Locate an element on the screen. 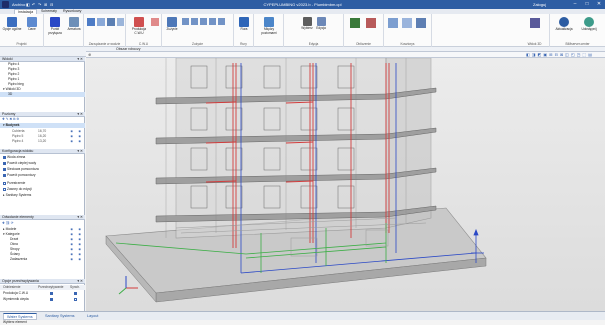 Image resolution: width=605 pixels, height=325 pixels. fittings-button: Armatura is located at coordinates (74, 24).